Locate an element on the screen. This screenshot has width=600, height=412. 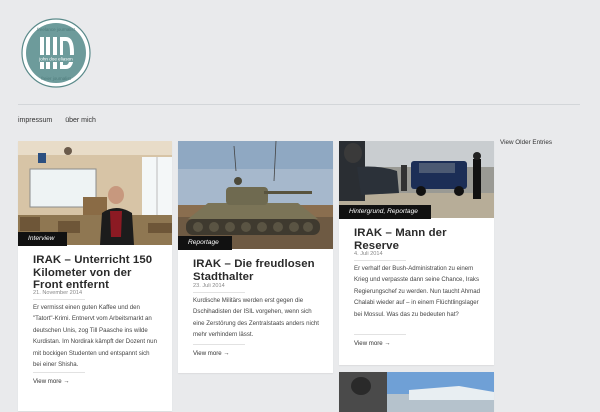
logo-text-mid: john doe eliason is located at coordinates (55, 59).